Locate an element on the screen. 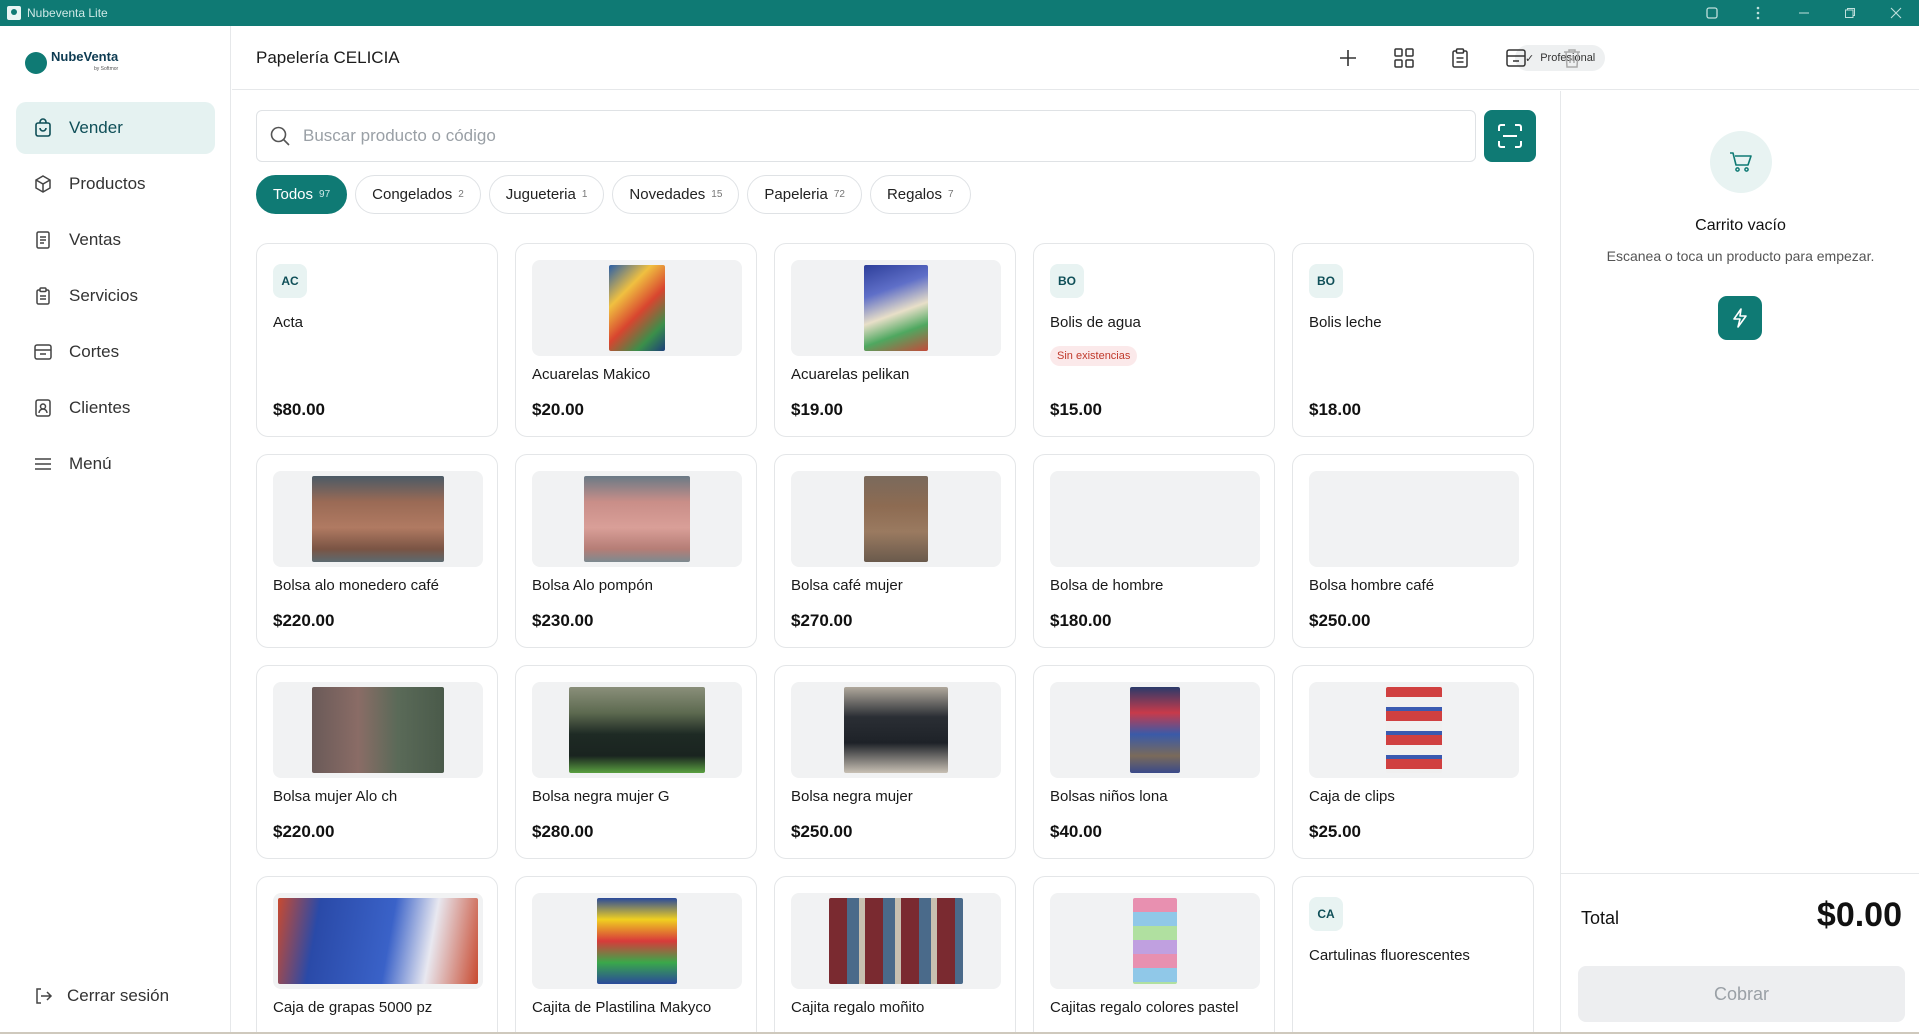 The image size is (1919, 1034). category-label: Papeleria is located at coordinates (796, 194).